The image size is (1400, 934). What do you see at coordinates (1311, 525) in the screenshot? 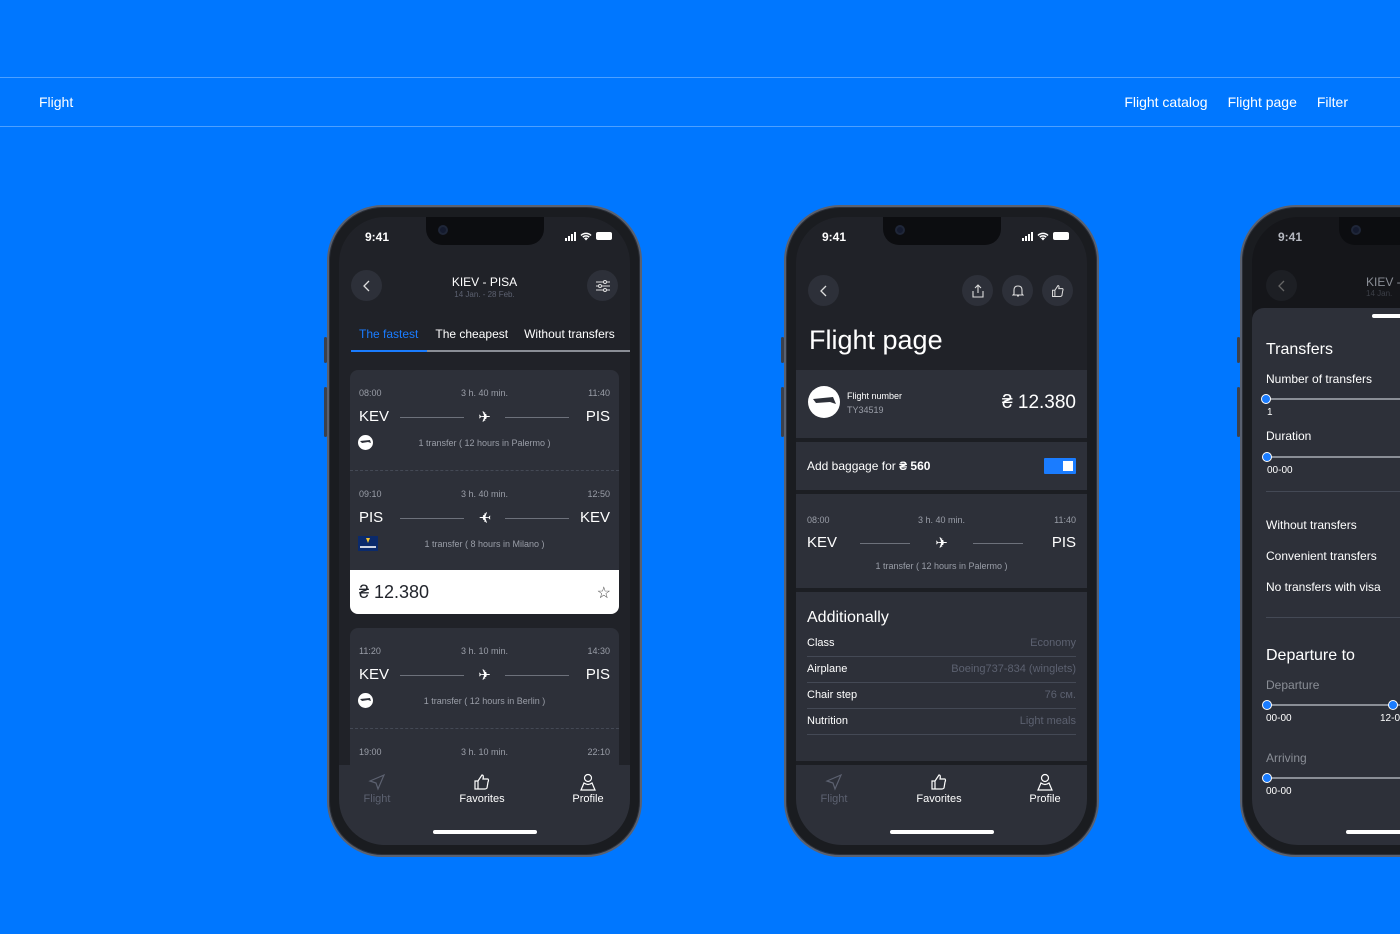
I see `option-without-transfers: Without transfers` at bounding box center [1311, 525].